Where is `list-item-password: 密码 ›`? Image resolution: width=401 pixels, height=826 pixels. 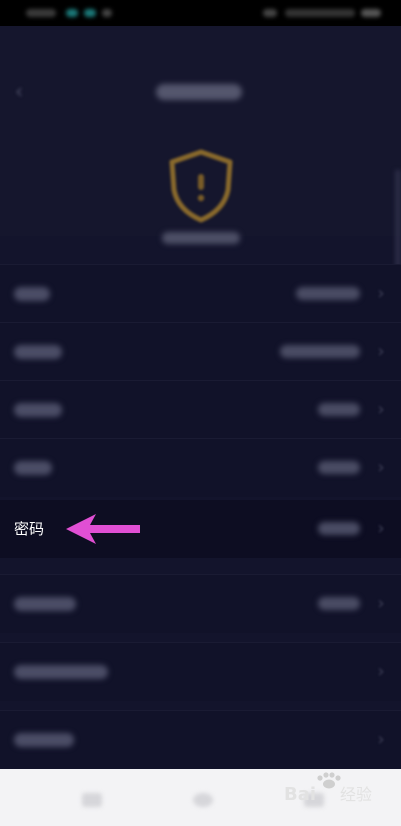 list-item-password: 密码 › is located at coordinates (200, 529).